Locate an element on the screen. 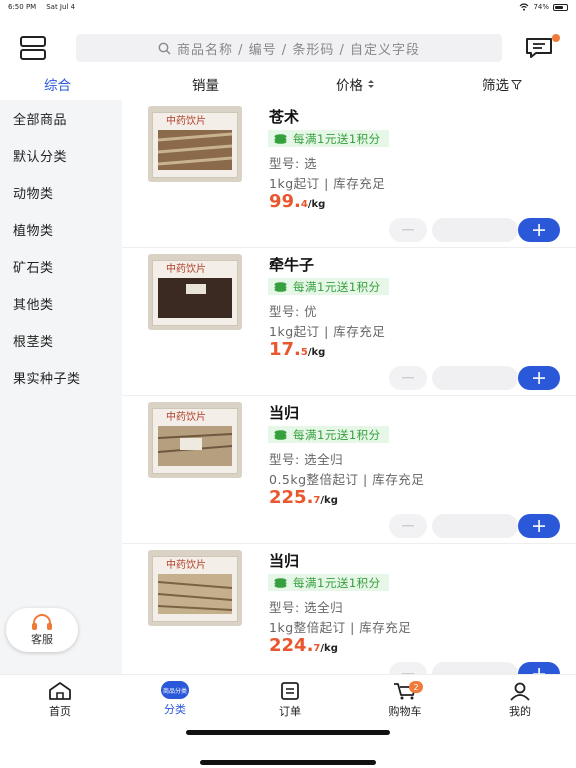  battery-level is located at coordinates (559, 7).